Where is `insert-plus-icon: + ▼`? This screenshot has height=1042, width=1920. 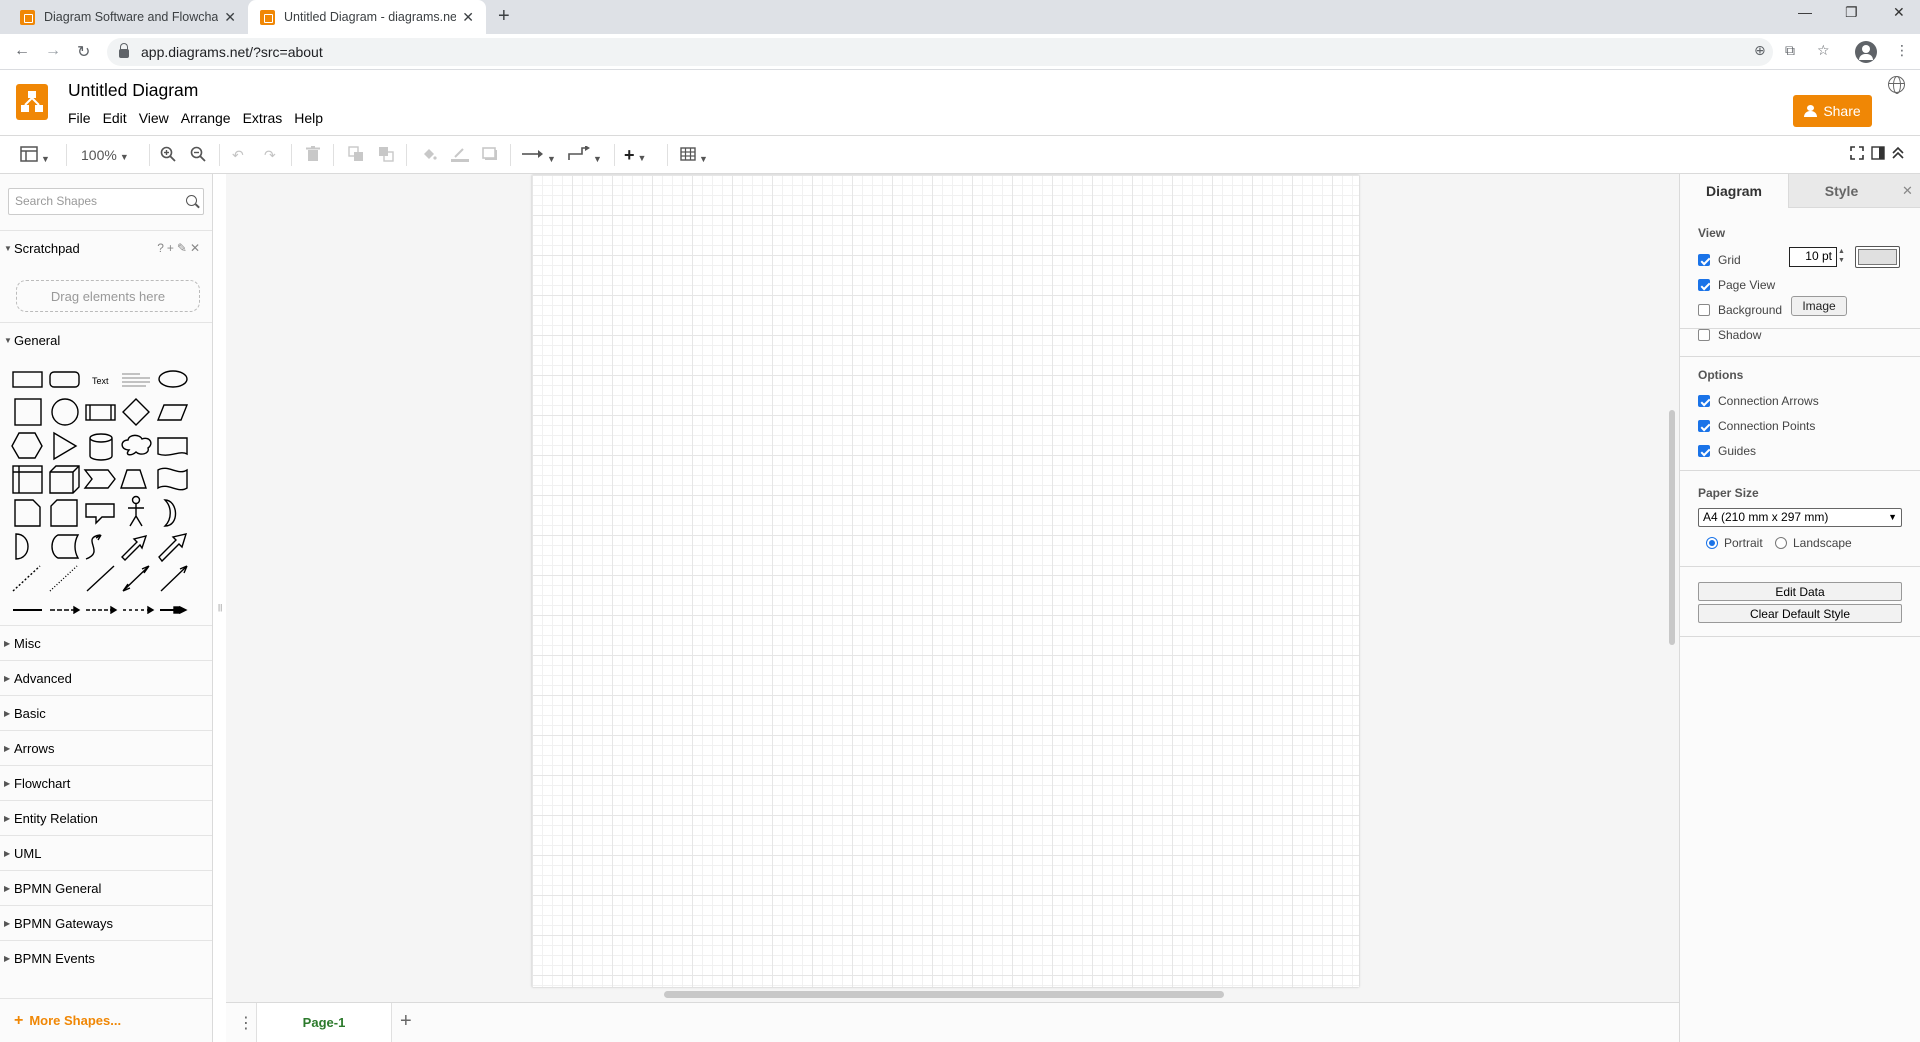
insert-plus-icon: + ▼ is located at coordinates (635, 155).